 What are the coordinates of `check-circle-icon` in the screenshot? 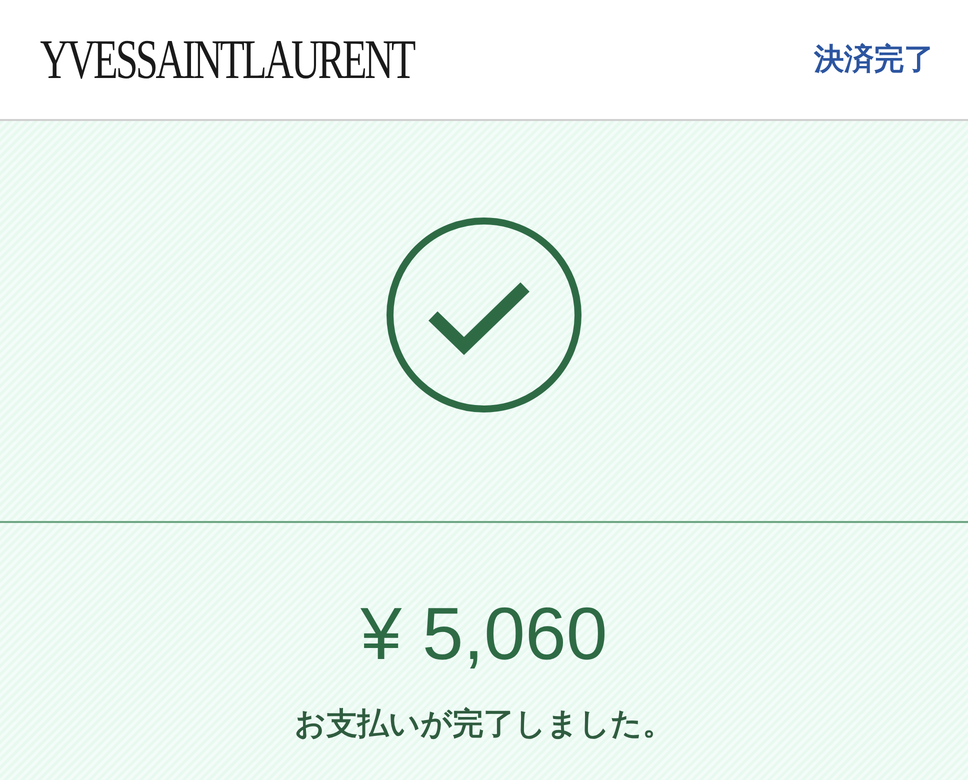 It's located at (484, 315).